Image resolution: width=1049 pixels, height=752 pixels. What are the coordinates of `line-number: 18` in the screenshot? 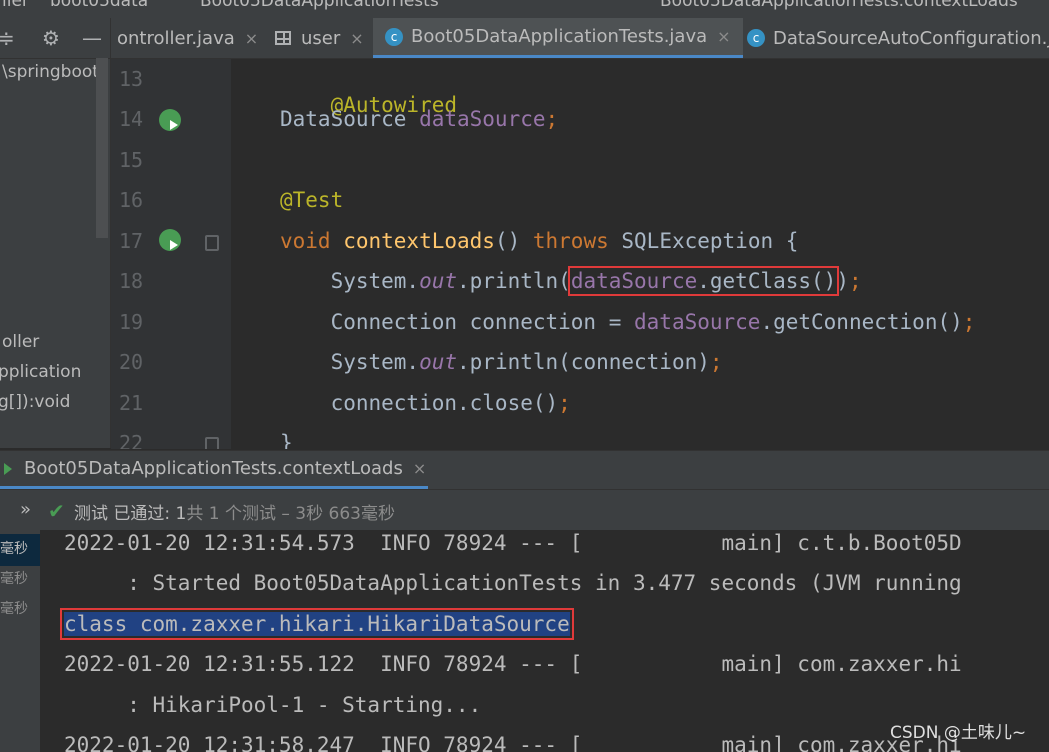 It's located at (131, 281).